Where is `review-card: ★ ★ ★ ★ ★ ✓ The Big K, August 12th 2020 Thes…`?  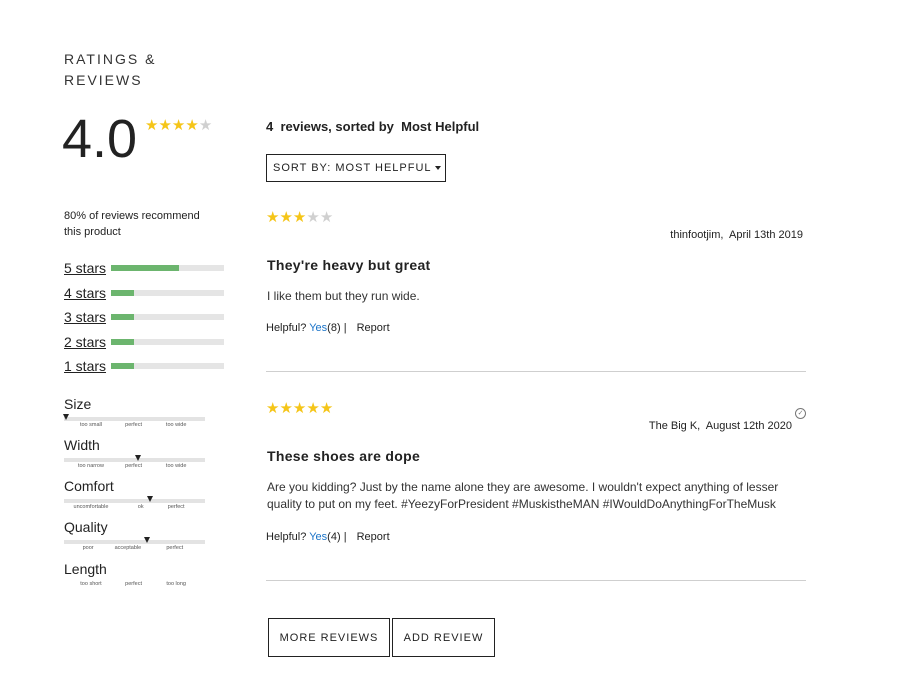
review-card: ★ ★ ★ ★ ★ ✓ The Big K, August 12th 2020 Thes… is located at coordinates (536, 476).